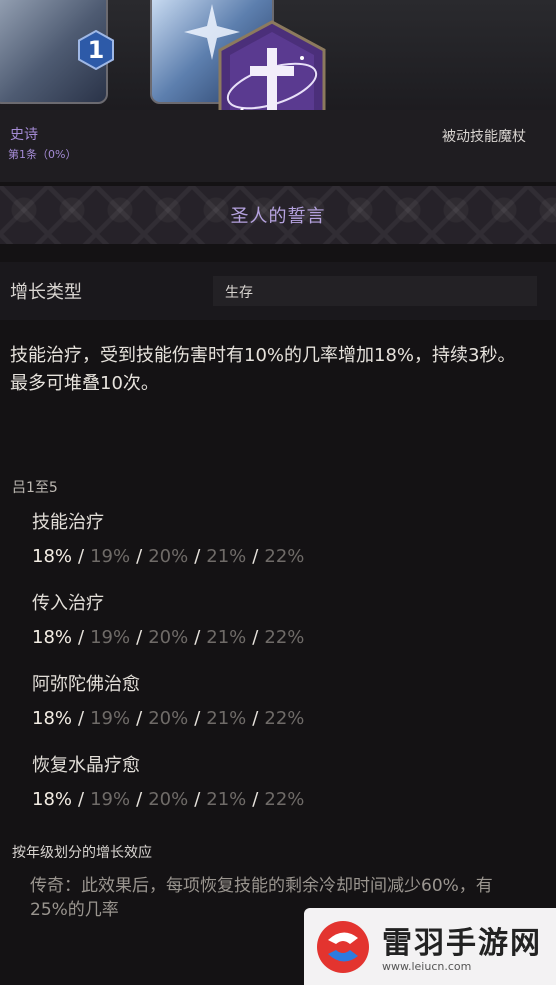 The image size is (556, 985). Describe the element at coordinates (68, 522) in the screenshot. I see `stat-name: 技能治疗` at that location.